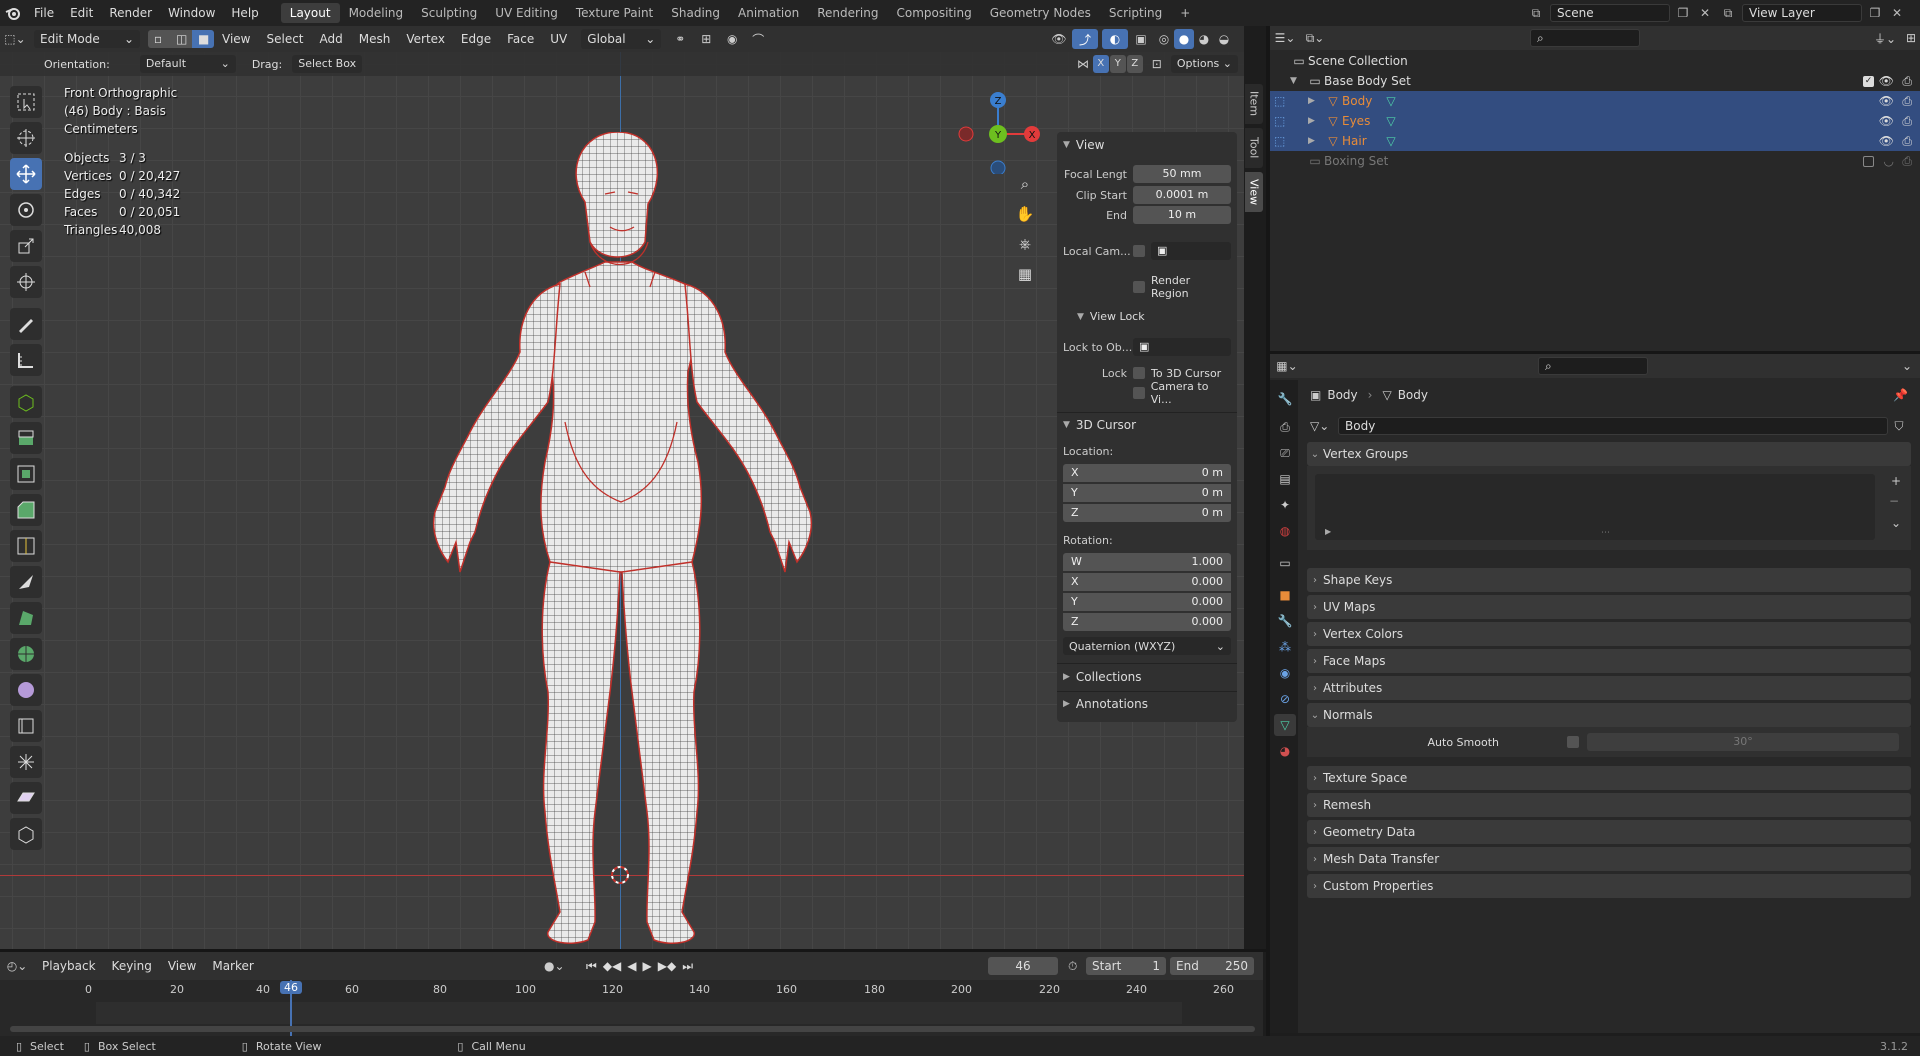 This screenshot has height=1056, width=1920. Describe the element at coordinates (1025, 184) in the screenshot. I see `zoom-icon: ⌕` at that location.